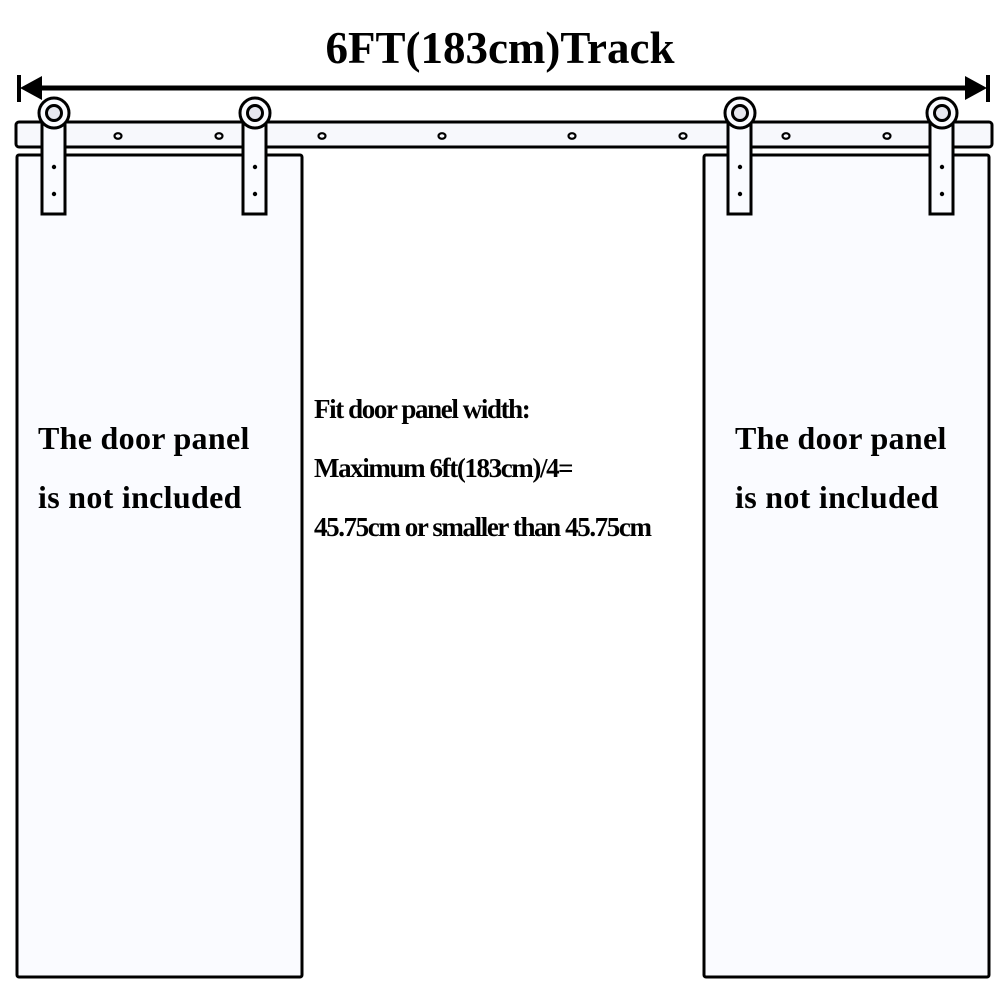 This screenshot has width=1000, height=1000. Describe the element at coordinates (503, 88) in the screenshot. I see `dimension-arrow` at that location.